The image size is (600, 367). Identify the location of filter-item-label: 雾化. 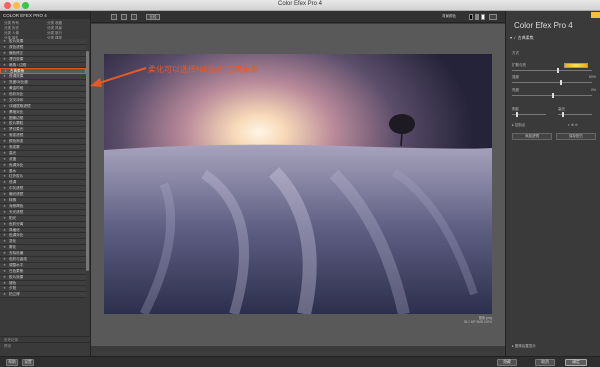
(13, 247).